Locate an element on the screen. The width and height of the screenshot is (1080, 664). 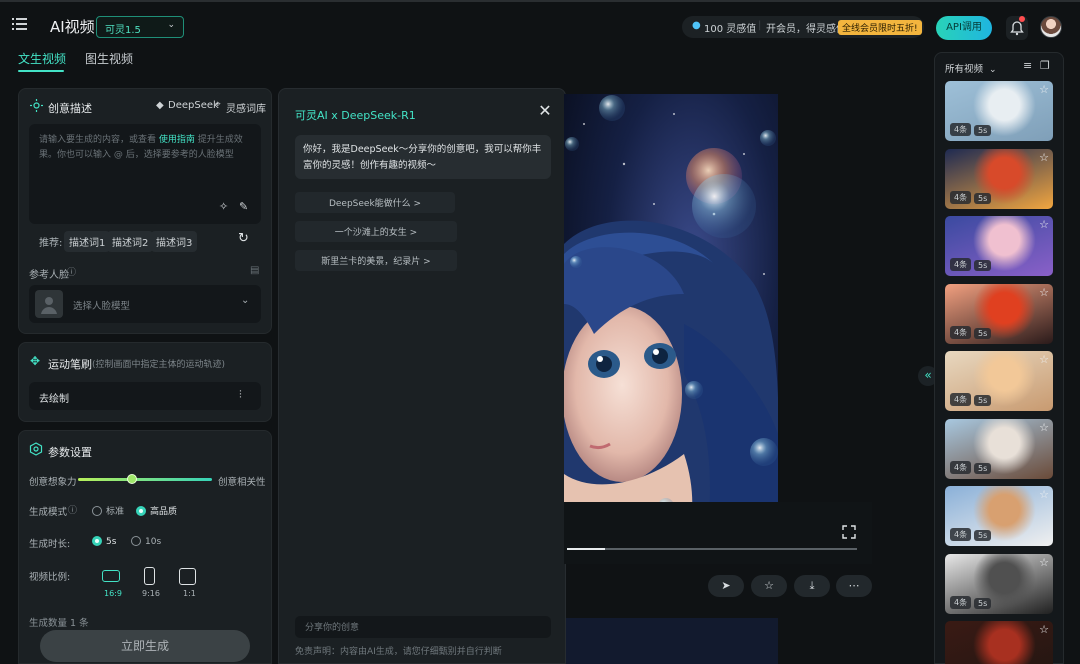
download-icon: ⤓ is located at coordinates (812, 586).